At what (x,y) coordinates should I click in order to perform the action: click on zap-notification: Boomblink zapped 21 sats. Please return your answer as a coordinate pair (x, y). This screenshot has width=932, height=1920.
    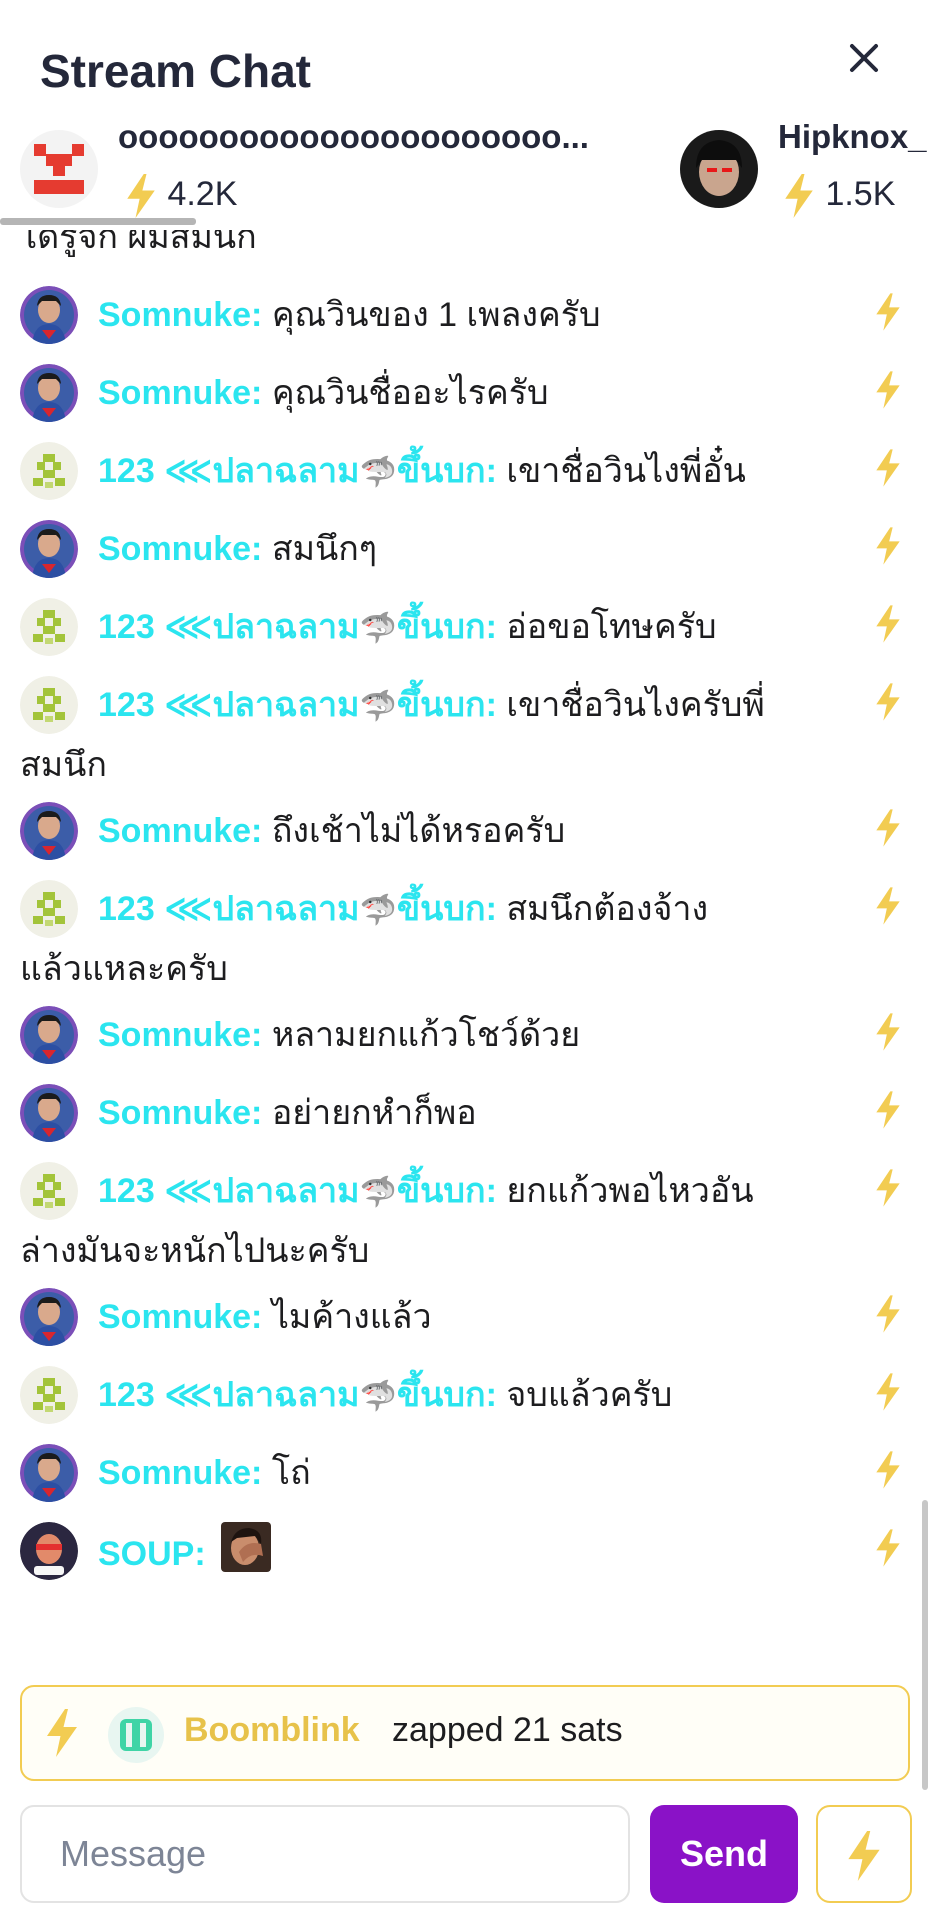
    Looking at the image, I should click on (465, 1733).